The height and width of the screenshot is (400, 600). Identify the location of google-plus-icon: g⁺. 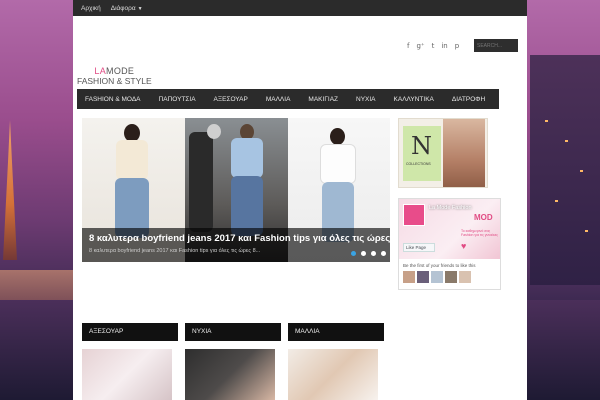
(420, 46).